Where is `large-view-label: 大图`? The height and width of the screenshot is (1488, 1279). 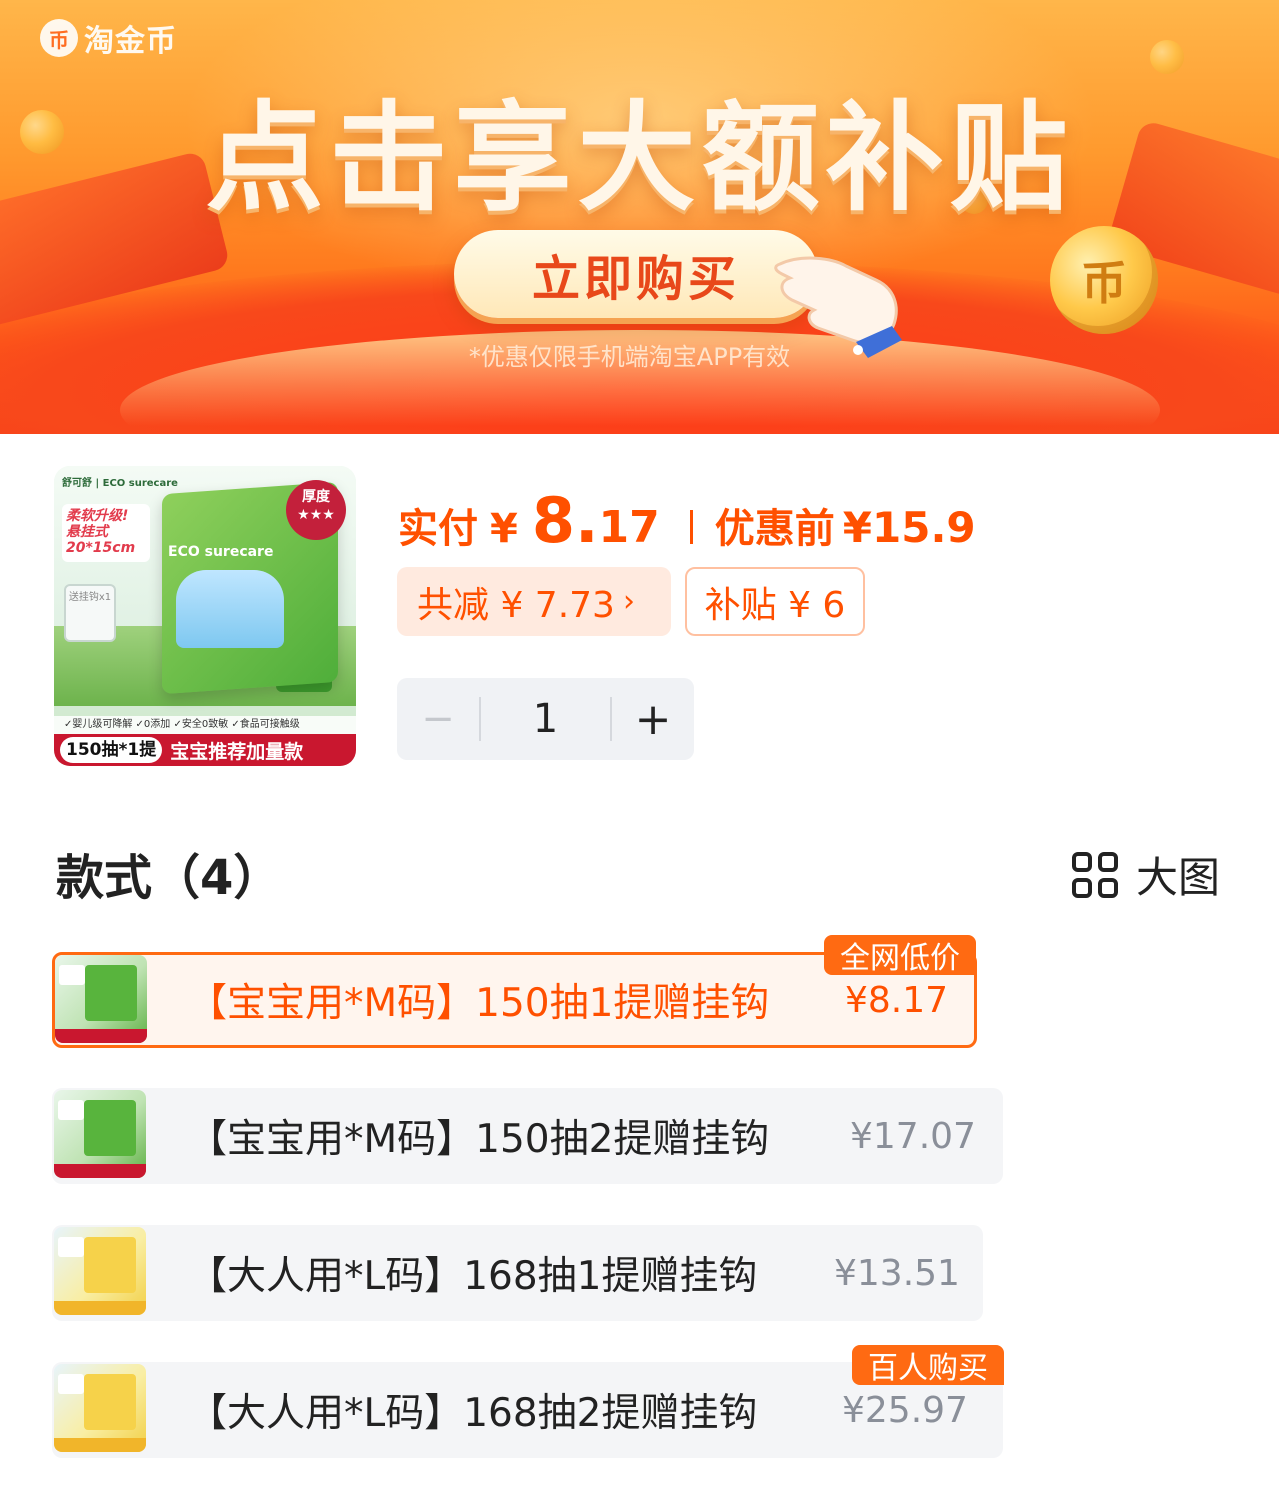 large-view-label: 大图 is located at coordinates (1178, 877).